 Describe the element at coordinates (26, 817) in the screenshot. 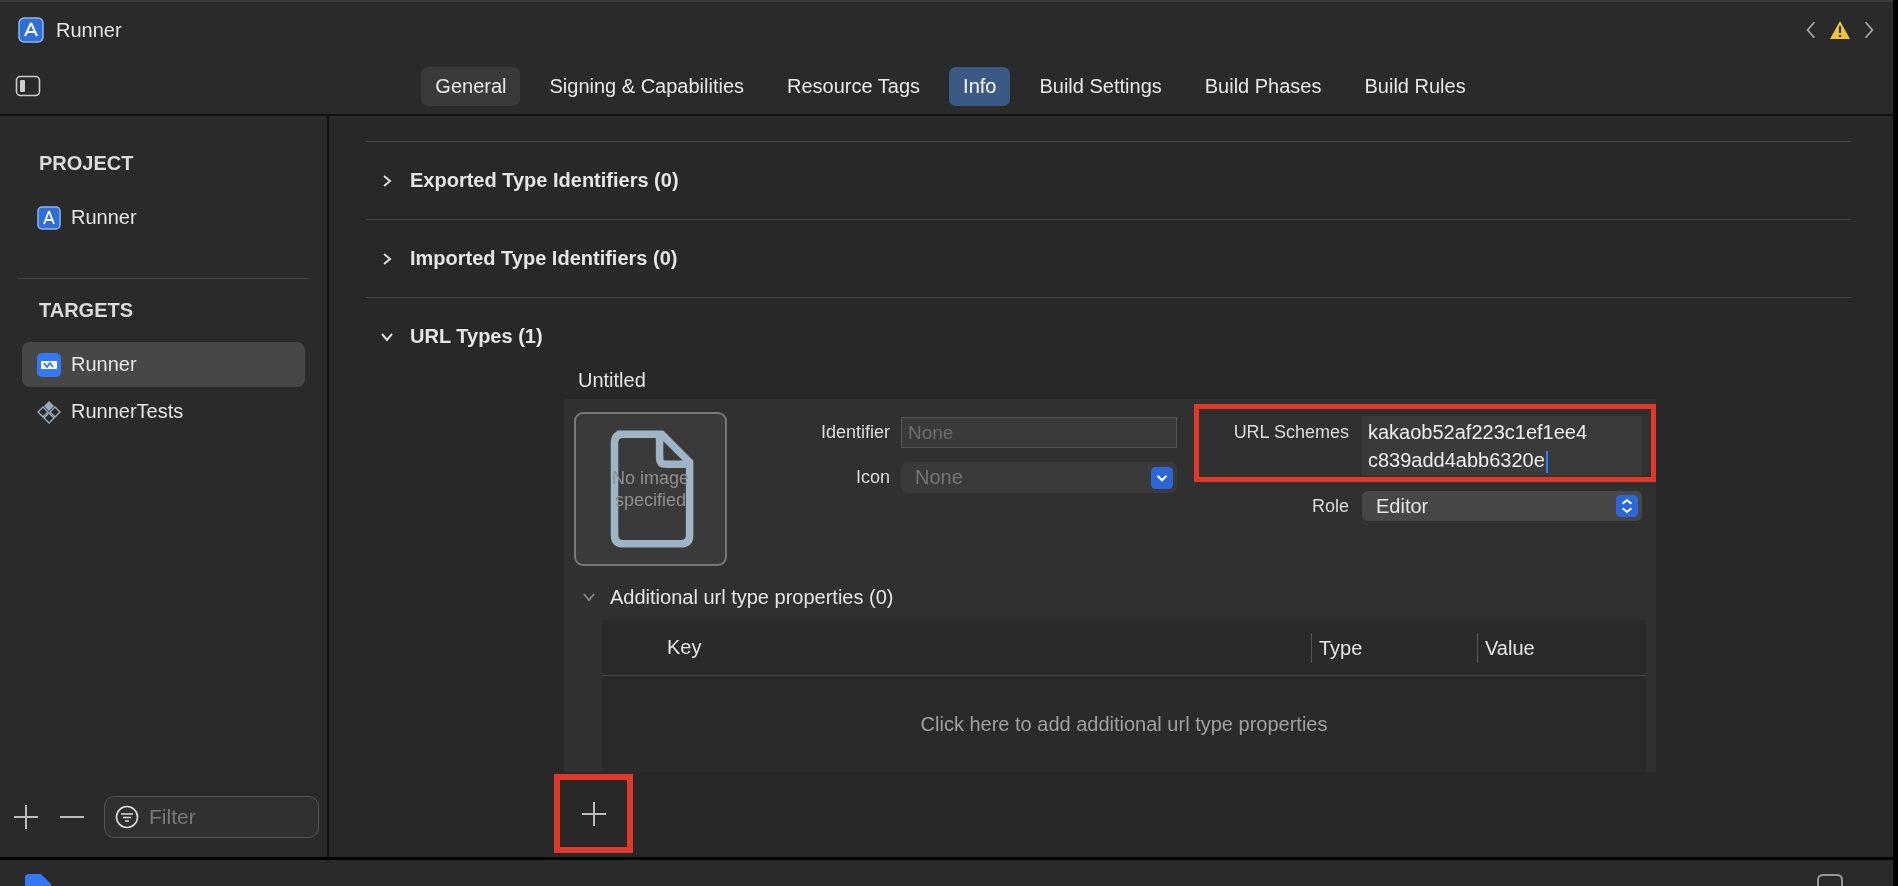

I see `add-icon` at that location.